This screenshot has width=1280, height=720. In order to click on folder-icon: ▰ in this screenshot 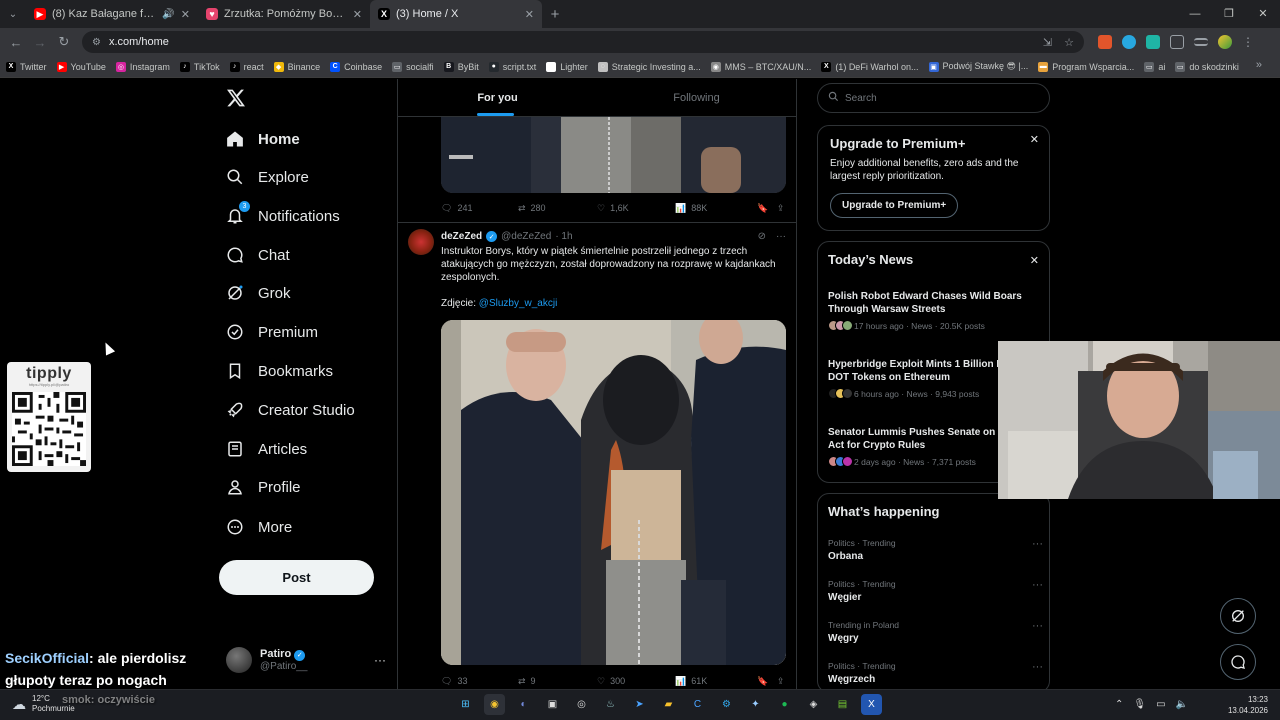, I will do `click(668, 704)`.